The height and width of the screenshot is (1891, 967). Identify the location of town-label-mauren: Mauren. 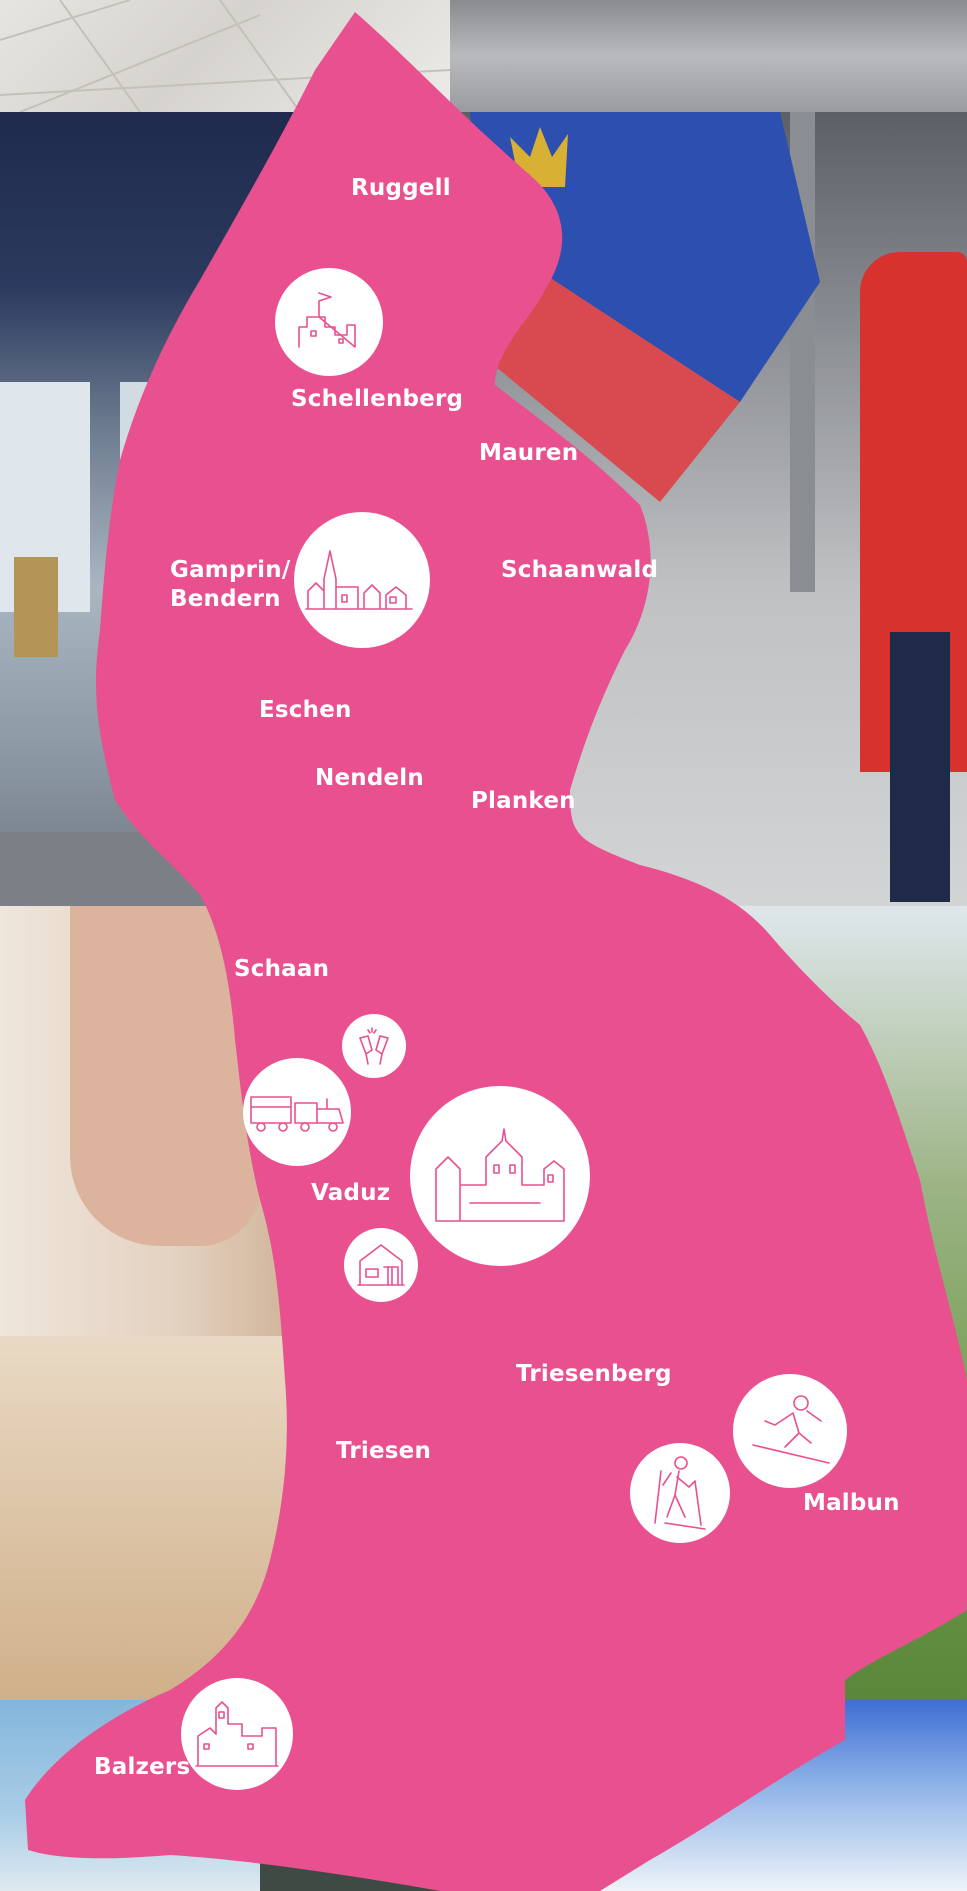
(528, 453).